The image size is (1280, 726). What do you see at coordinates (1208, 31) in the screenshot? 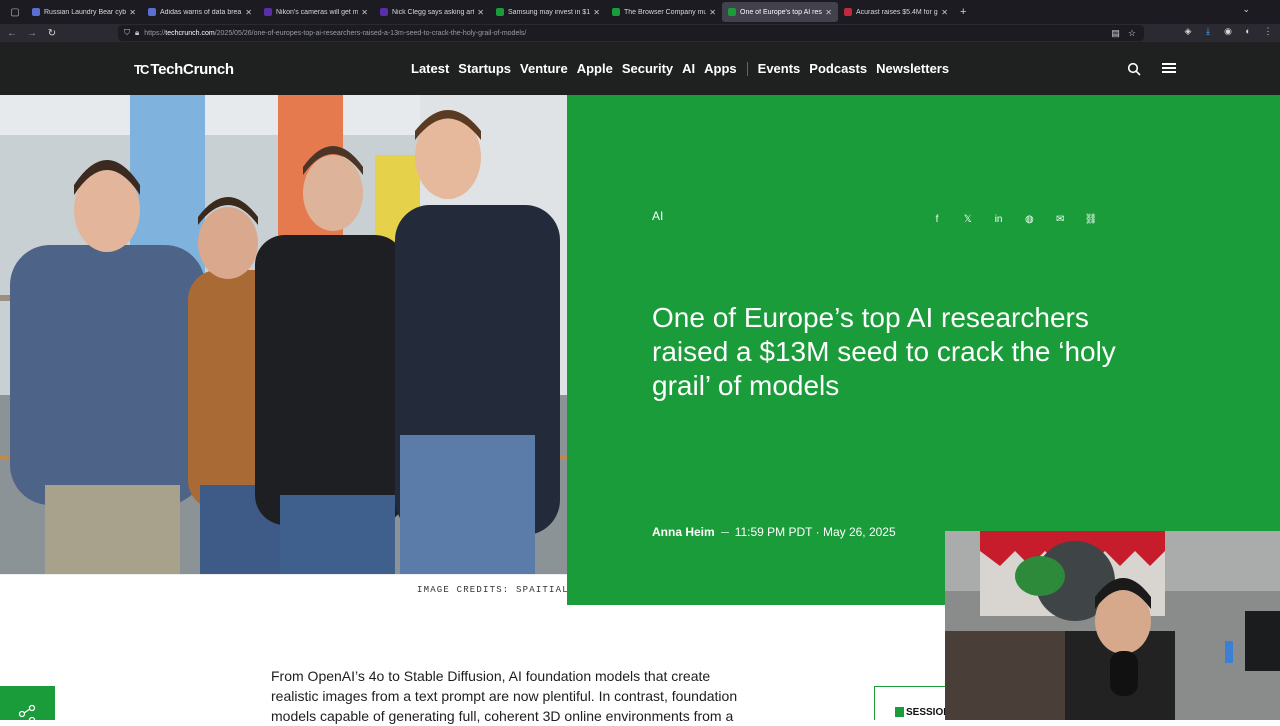
I see `downloads-icon: ⤓` at bounding box center [1208, 31].